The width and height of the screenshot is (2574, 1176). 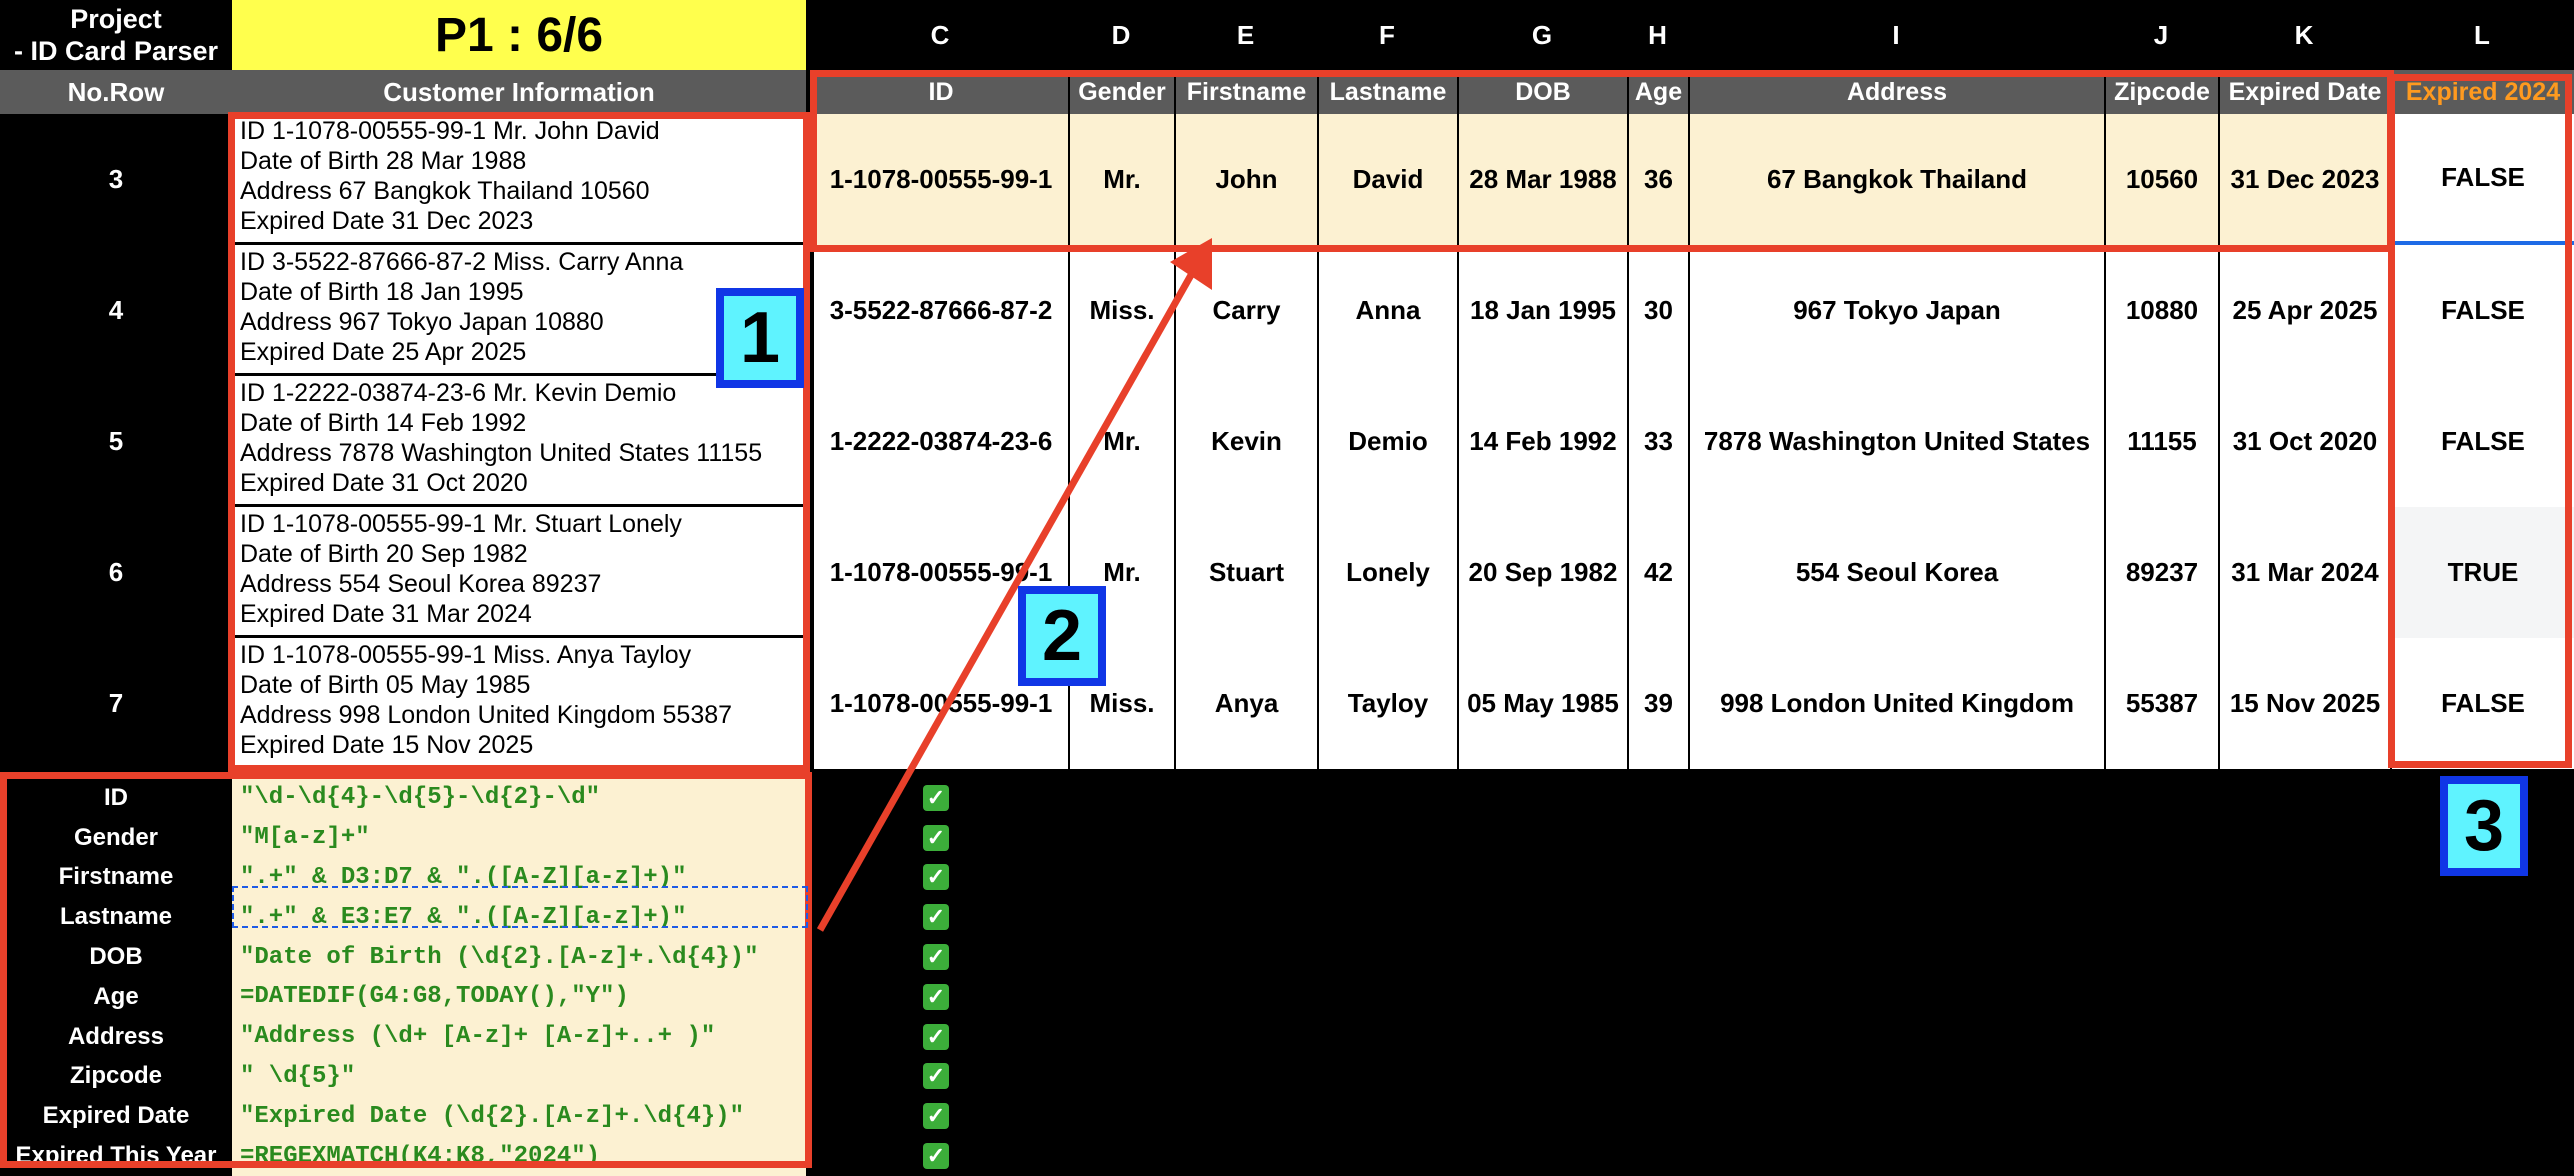 I want to click on arrow-line, so click(x=1007, y=599).